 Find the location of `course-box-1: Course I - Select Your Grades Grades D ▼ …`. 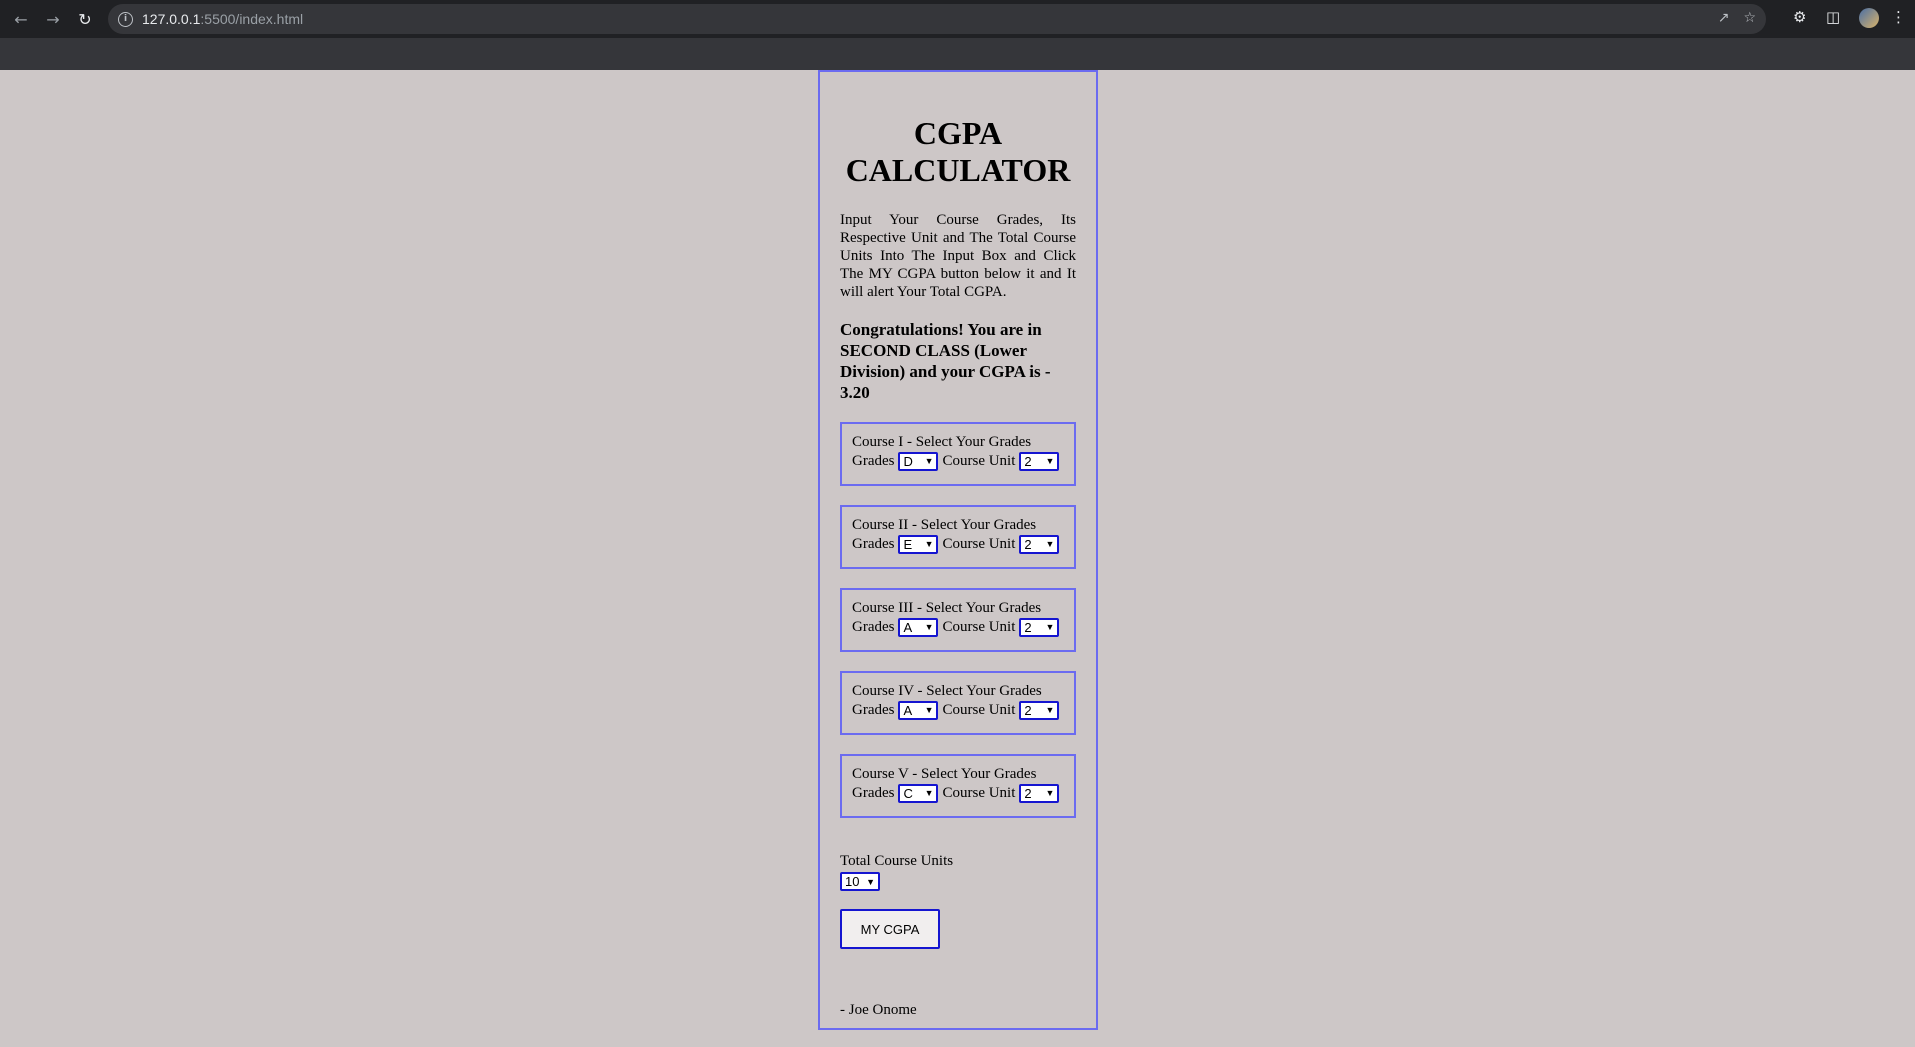

course-box-1: Course I - Select Your Grades Grades D ▼ … is located at coordinates (958, 454).